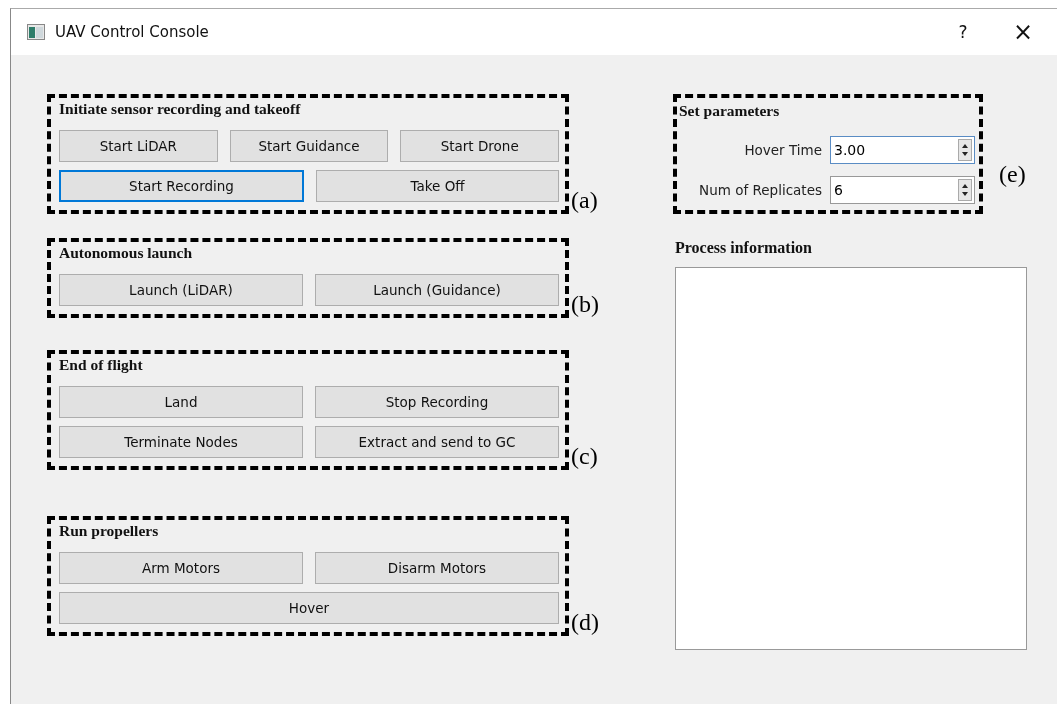 This screenshot has height=704, width=1057. What do you see at coordinates (36, 32) in the screenshot?
I see `app-icon` at bounding box center [36, 32].